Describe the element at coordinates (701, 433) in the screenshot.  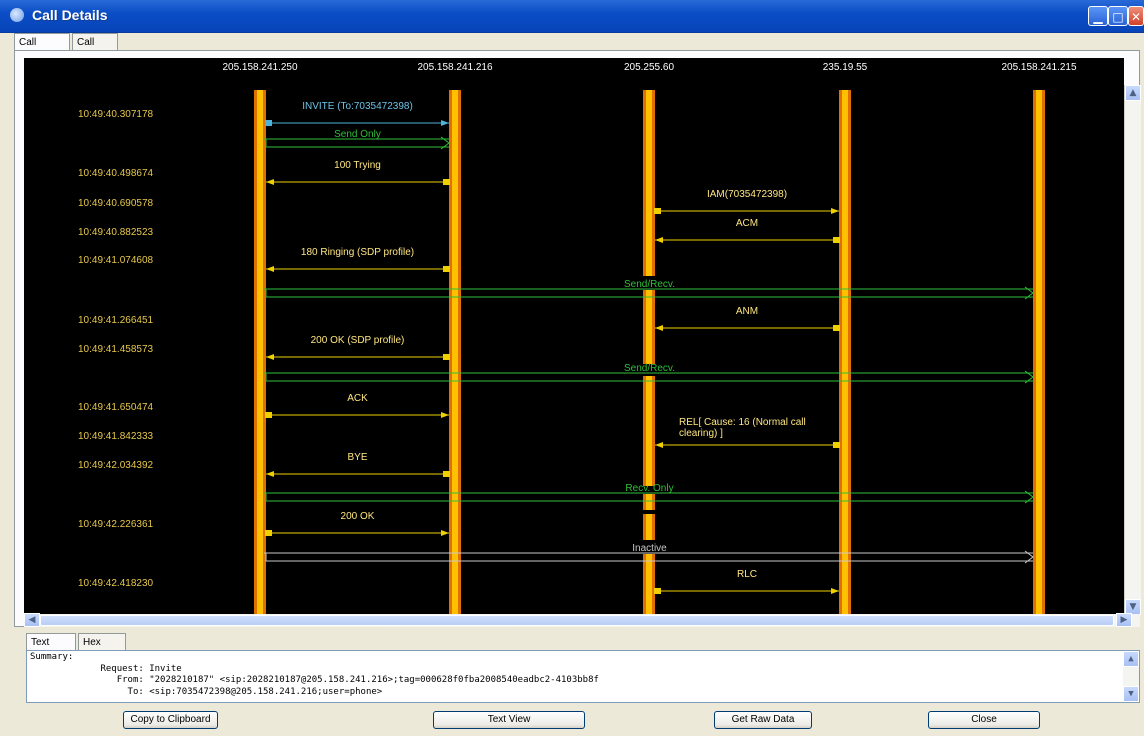
I see `message-label: clearing) ]` at that location.